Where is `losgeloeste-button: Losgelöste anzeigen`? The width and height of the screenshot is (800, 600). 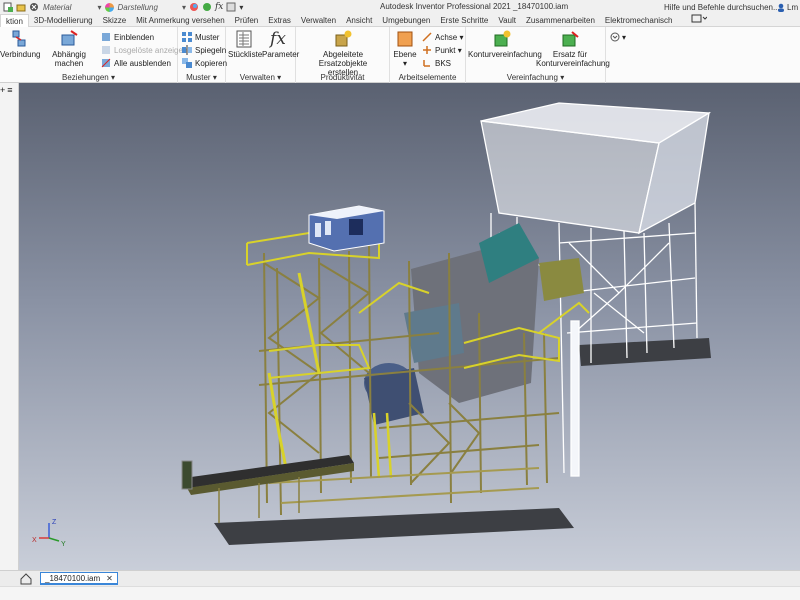
losgeloeste-button: Losgelöste anzeigen is located at coordinates (144, 50).